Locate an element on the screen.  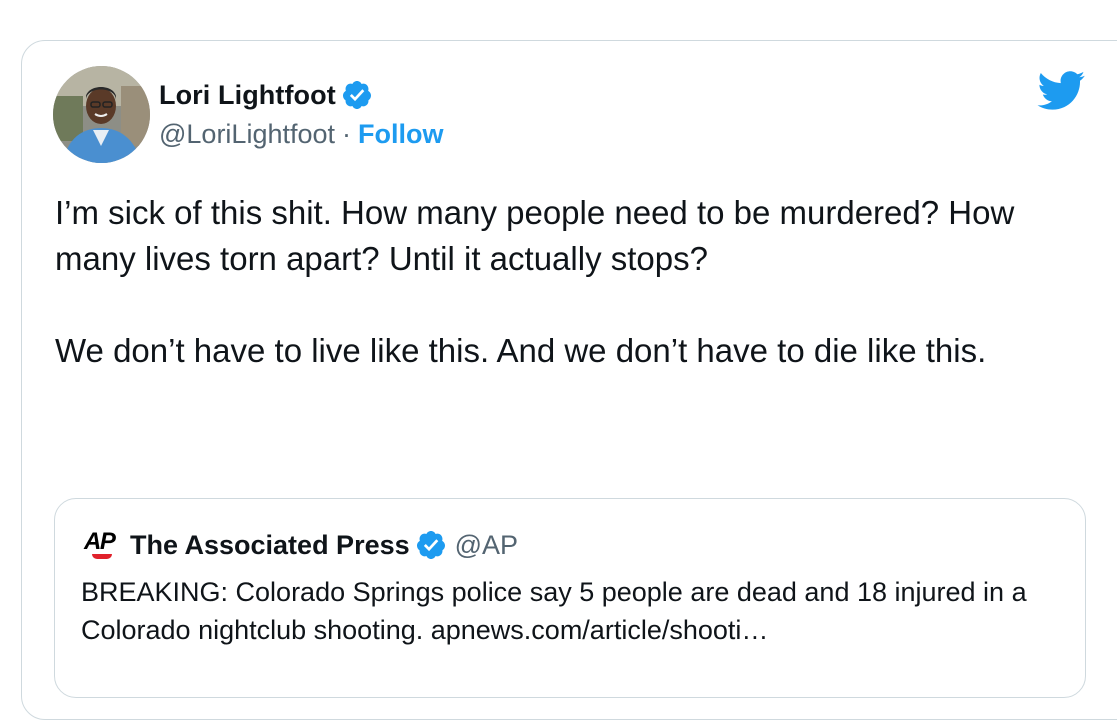
quoted-tweet-header: AP The Associated Press @AP is located at coordinates (301, 545).